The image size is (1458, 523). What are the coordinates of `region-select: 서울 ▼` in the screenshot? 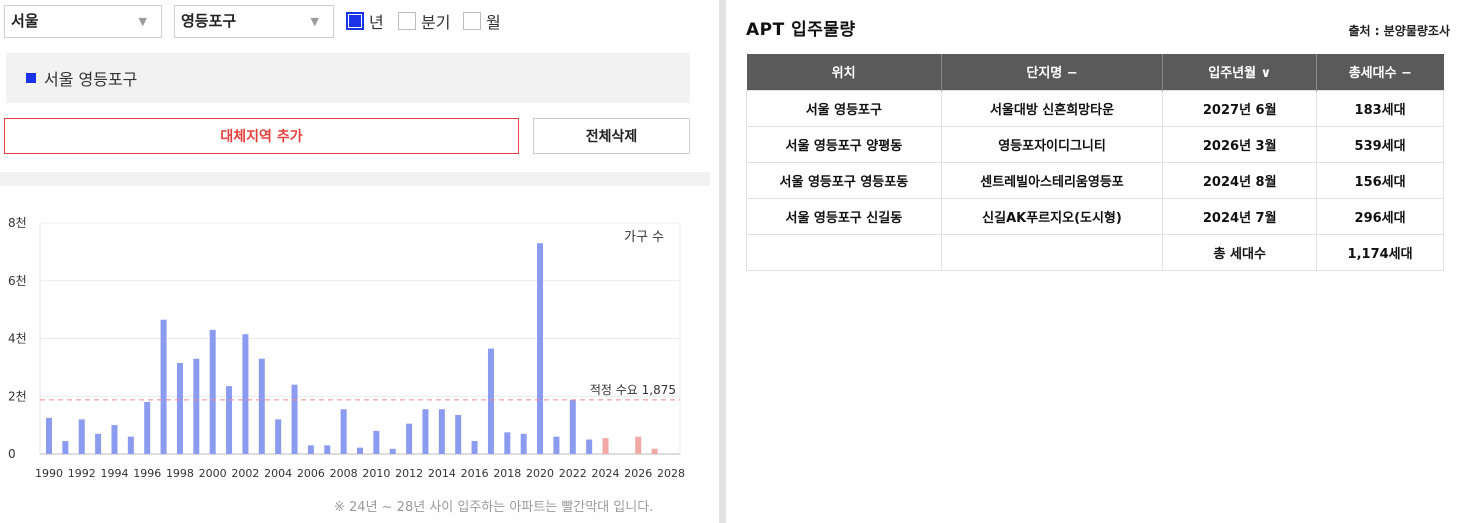 It's located at (83, 21).